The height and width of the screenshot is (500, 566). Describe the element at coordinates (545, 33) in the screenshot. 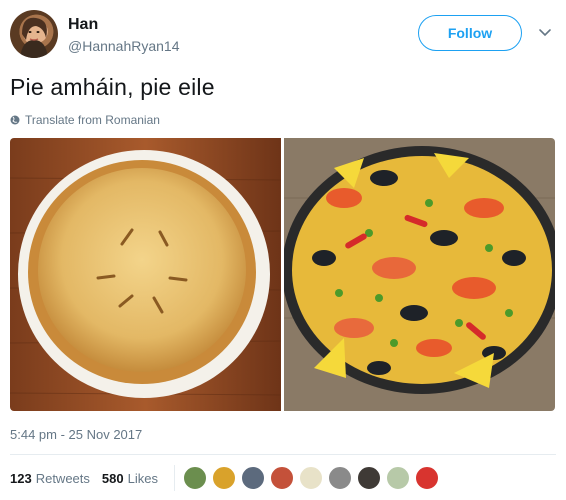

I see `chevron-down-icon` at that location.